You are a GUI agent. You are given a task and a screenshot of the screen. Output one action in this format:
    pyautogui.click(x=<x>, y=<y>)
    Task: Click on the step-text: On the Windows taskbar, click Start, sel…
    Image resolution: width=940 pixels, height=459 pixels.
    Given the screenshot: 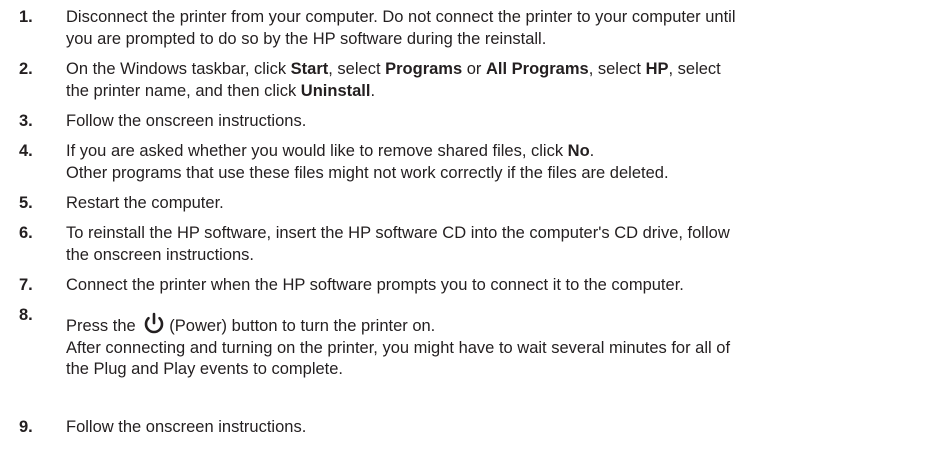 What is the action you would take?
    pyautogui.click(x=502, y=80)
    